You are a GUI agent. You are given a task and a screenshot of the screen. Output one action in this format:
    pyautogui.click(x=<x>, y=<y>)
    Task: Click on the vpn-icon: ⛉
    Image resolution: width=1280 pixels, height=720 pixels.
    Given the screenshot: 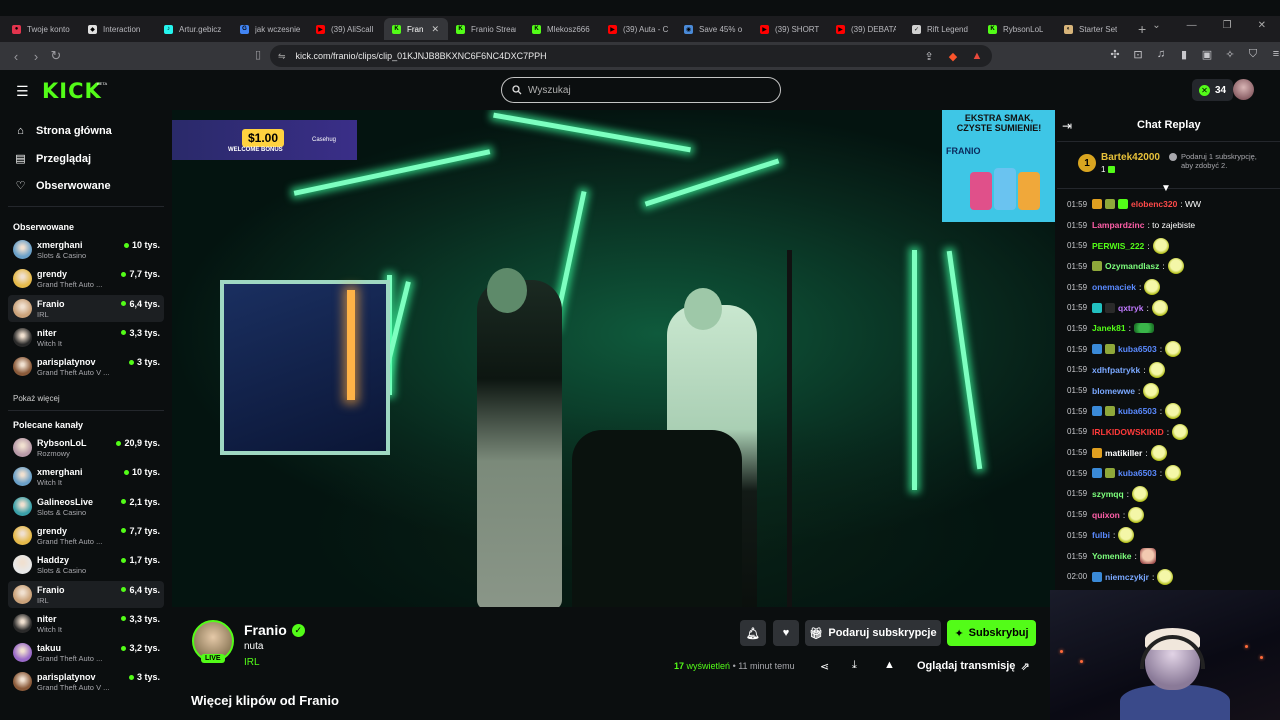 What is the action you would take?
    pyautogui.click(x=1253, y=54)
    